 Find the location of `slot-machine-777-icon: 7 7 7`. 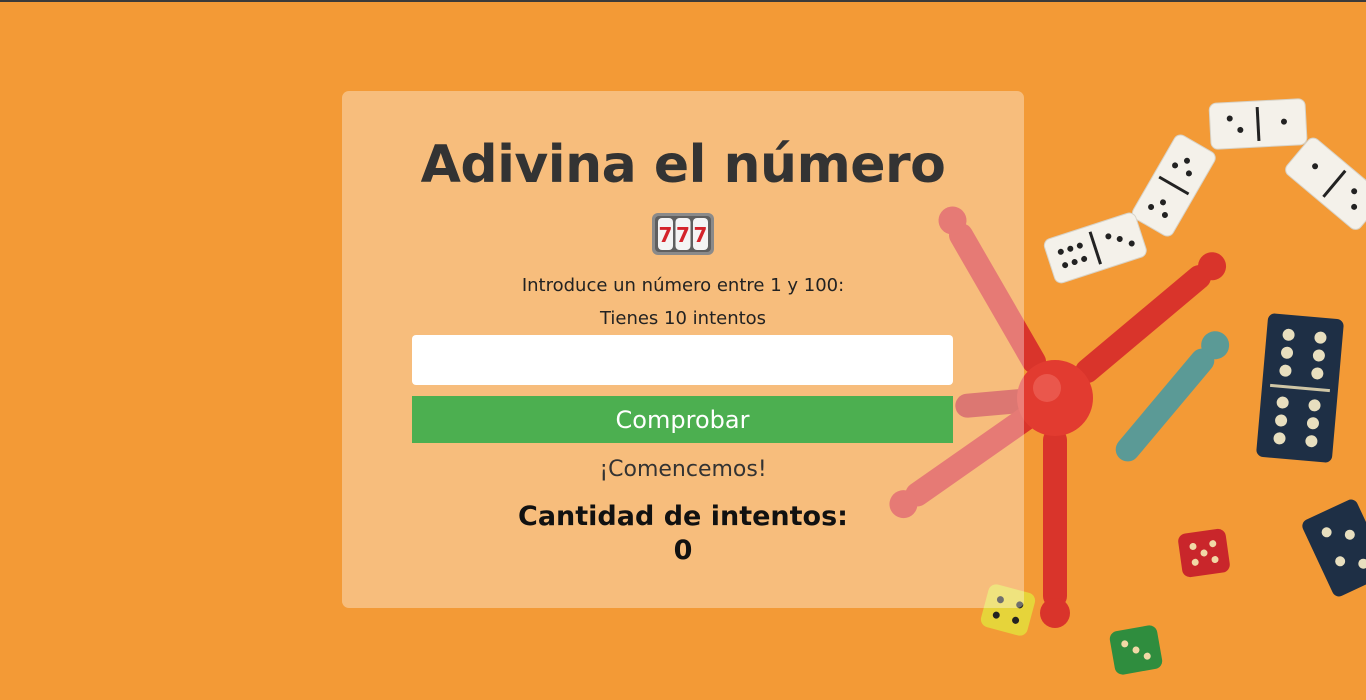

slot-machine-777-icon: 7 7 7 is located at coordinates (683, 234).